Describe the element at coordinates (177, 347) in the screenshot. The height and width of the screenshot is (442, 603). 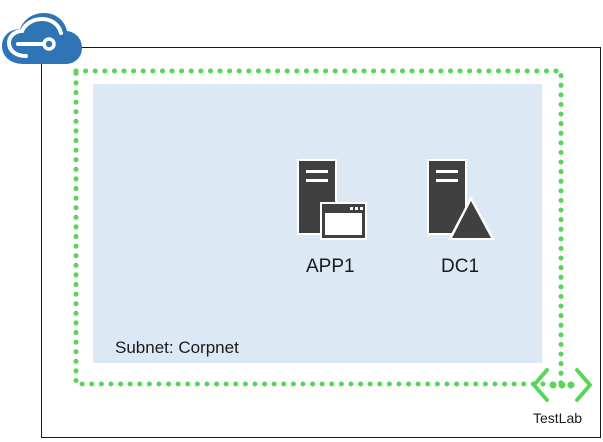
I see `subnet-label: Subnet: Corpnet` at that location.